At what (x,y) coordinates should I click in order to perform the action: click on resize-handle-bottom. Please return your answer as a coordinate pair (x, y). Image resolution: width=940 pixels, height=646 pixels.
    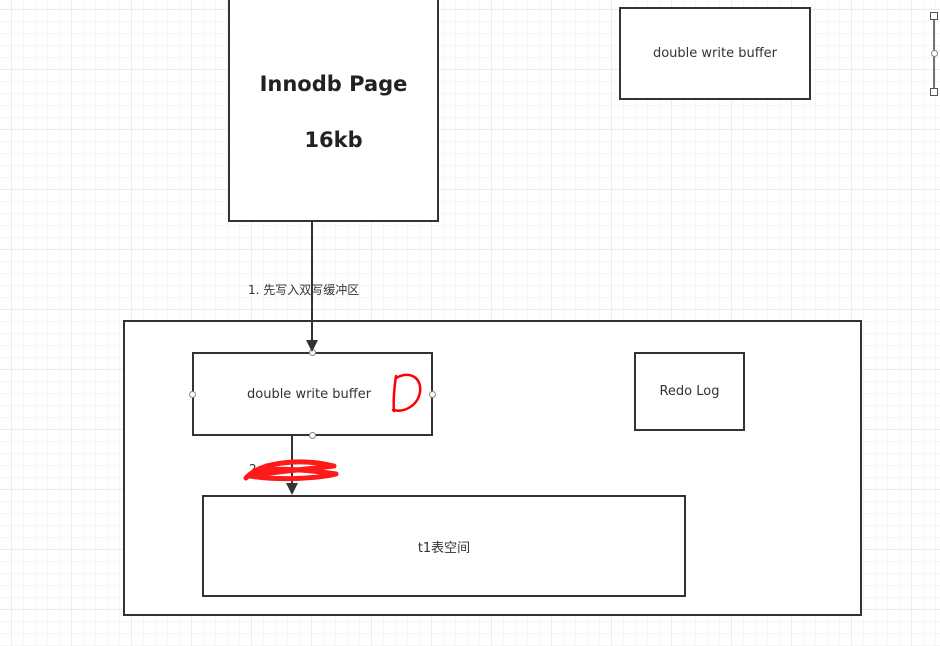
    Looking at the image, I should click on (934, 92).